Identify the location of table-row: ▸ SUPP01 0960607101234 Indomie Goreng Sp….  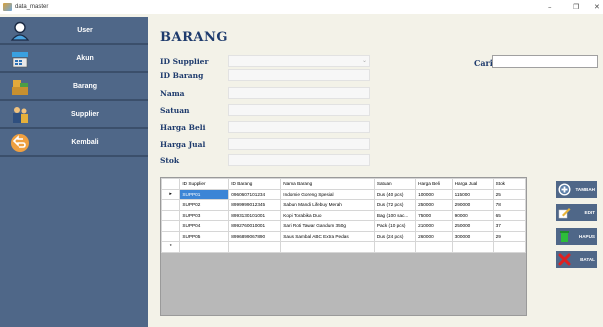
(343, 194).